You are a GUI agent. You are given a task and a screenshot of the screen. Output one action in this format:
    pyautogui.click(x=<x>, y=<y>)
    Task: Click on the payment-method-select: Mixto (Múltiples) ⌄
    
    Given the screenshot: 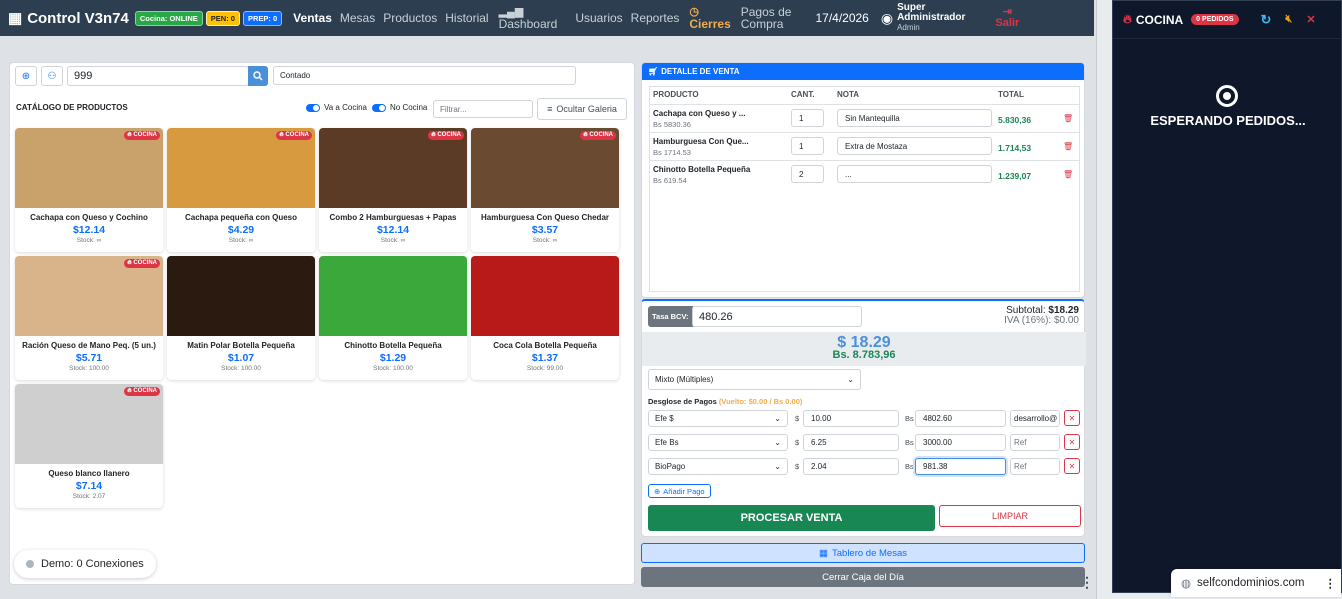 What is the action you would take?
    pyautogui.click(x=754, y=379)
    